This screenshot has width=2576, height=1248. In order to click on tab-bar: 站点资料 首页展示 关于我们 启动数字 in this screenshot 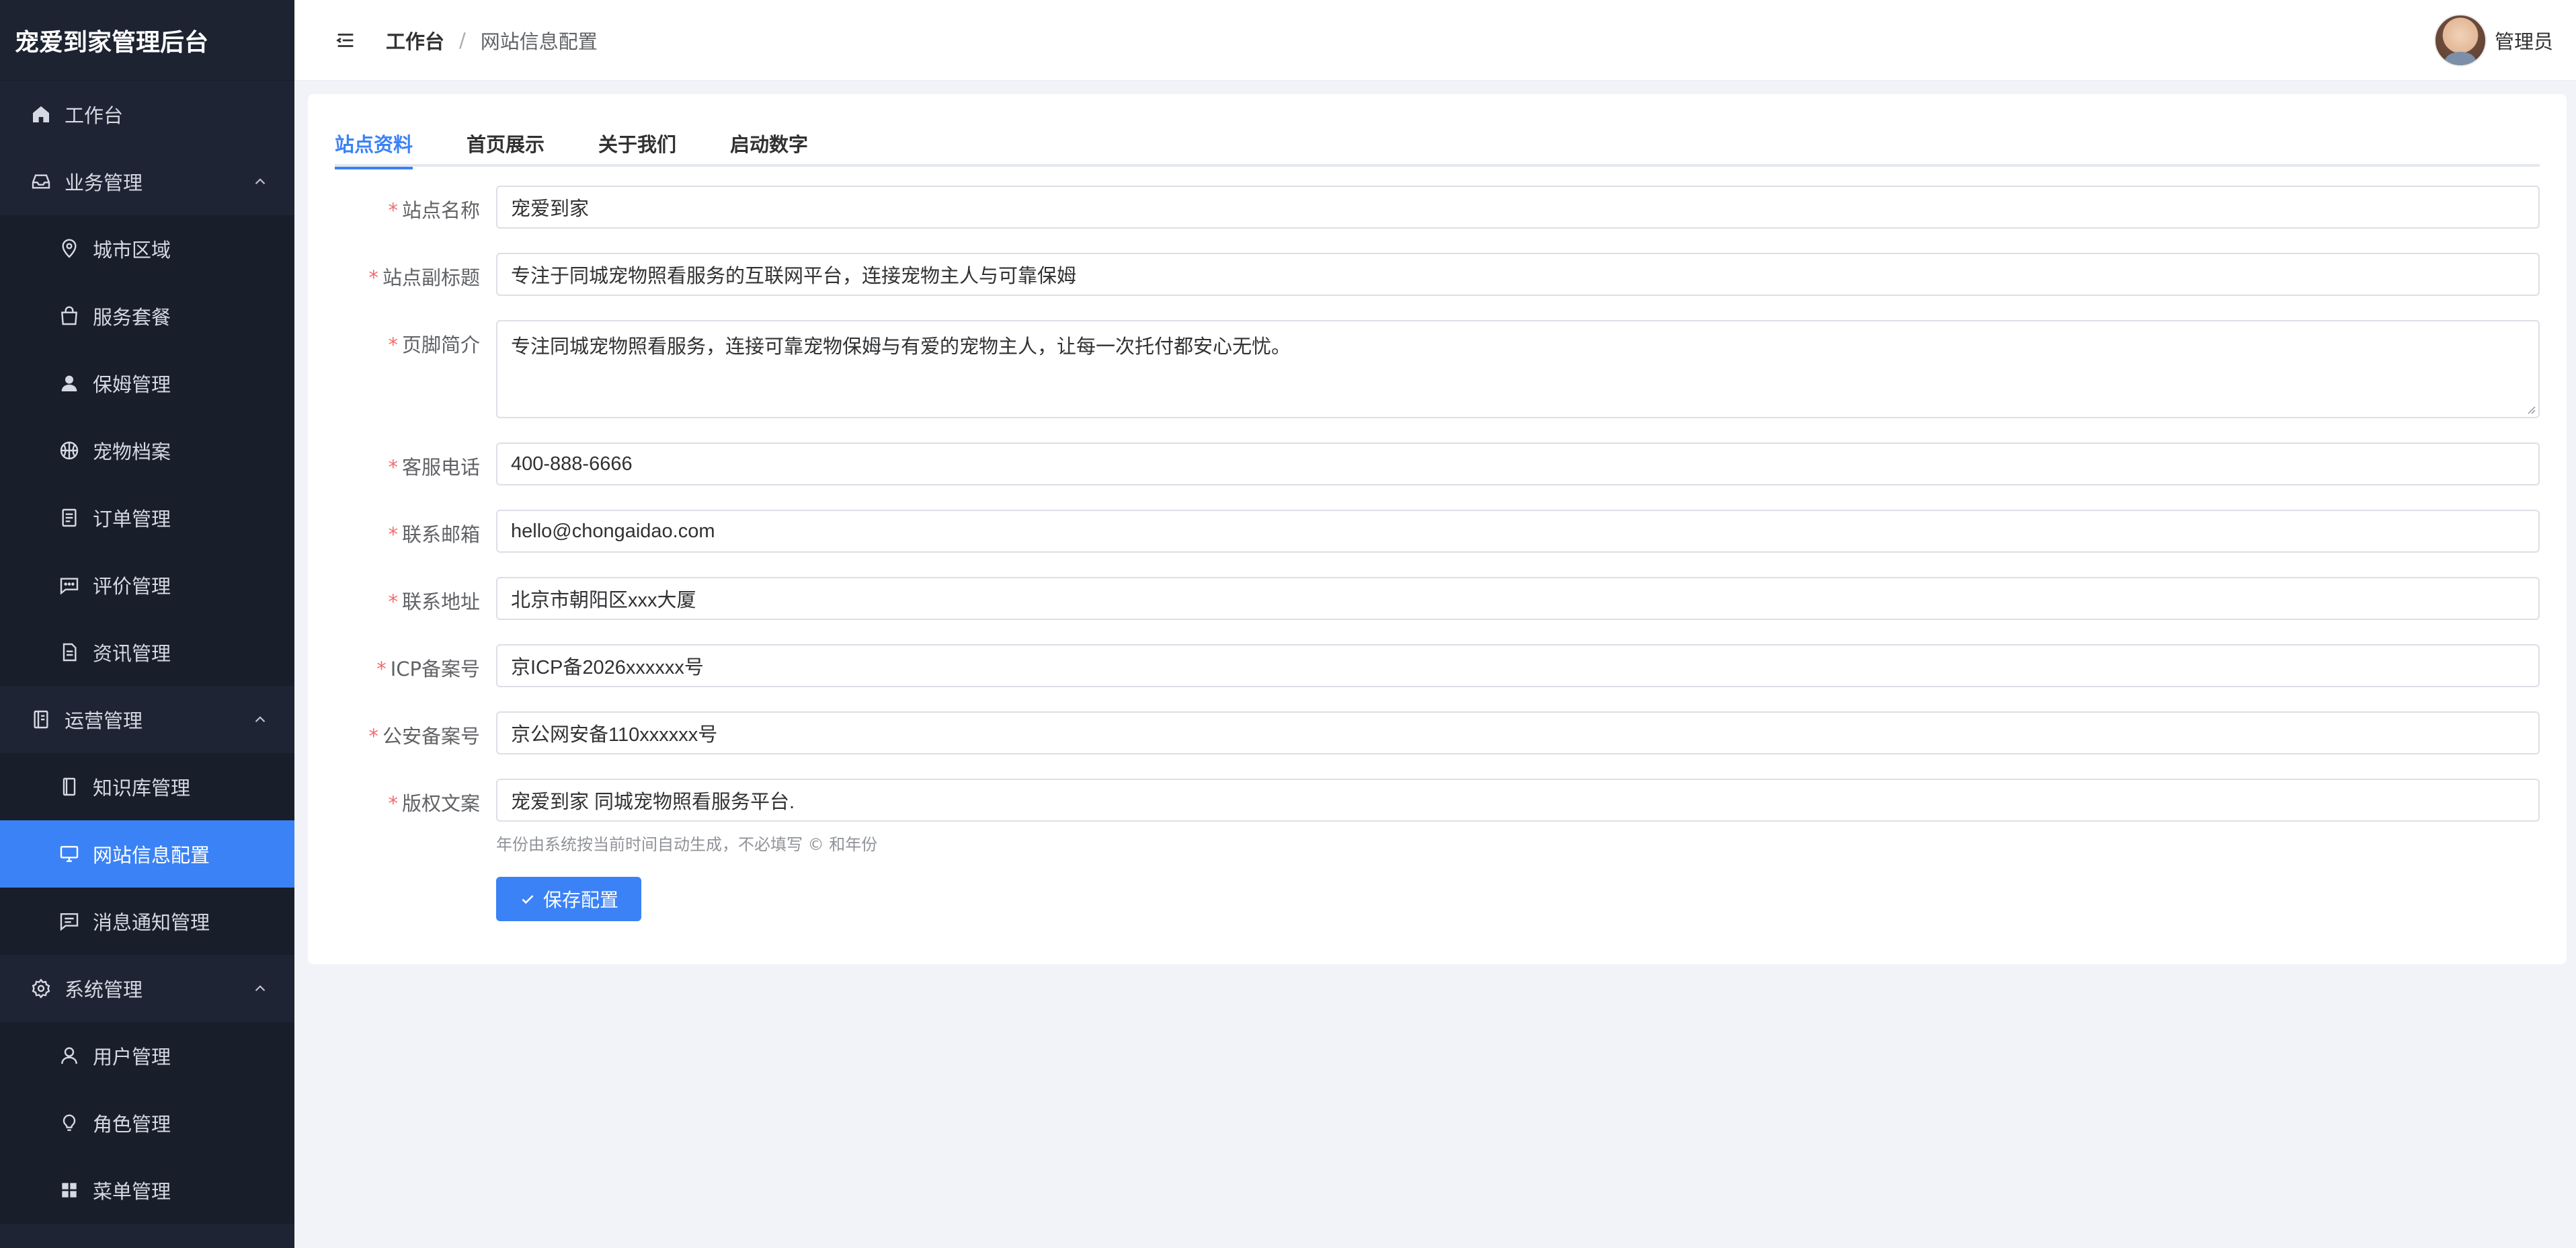, I will do `click(1437, 144)`.